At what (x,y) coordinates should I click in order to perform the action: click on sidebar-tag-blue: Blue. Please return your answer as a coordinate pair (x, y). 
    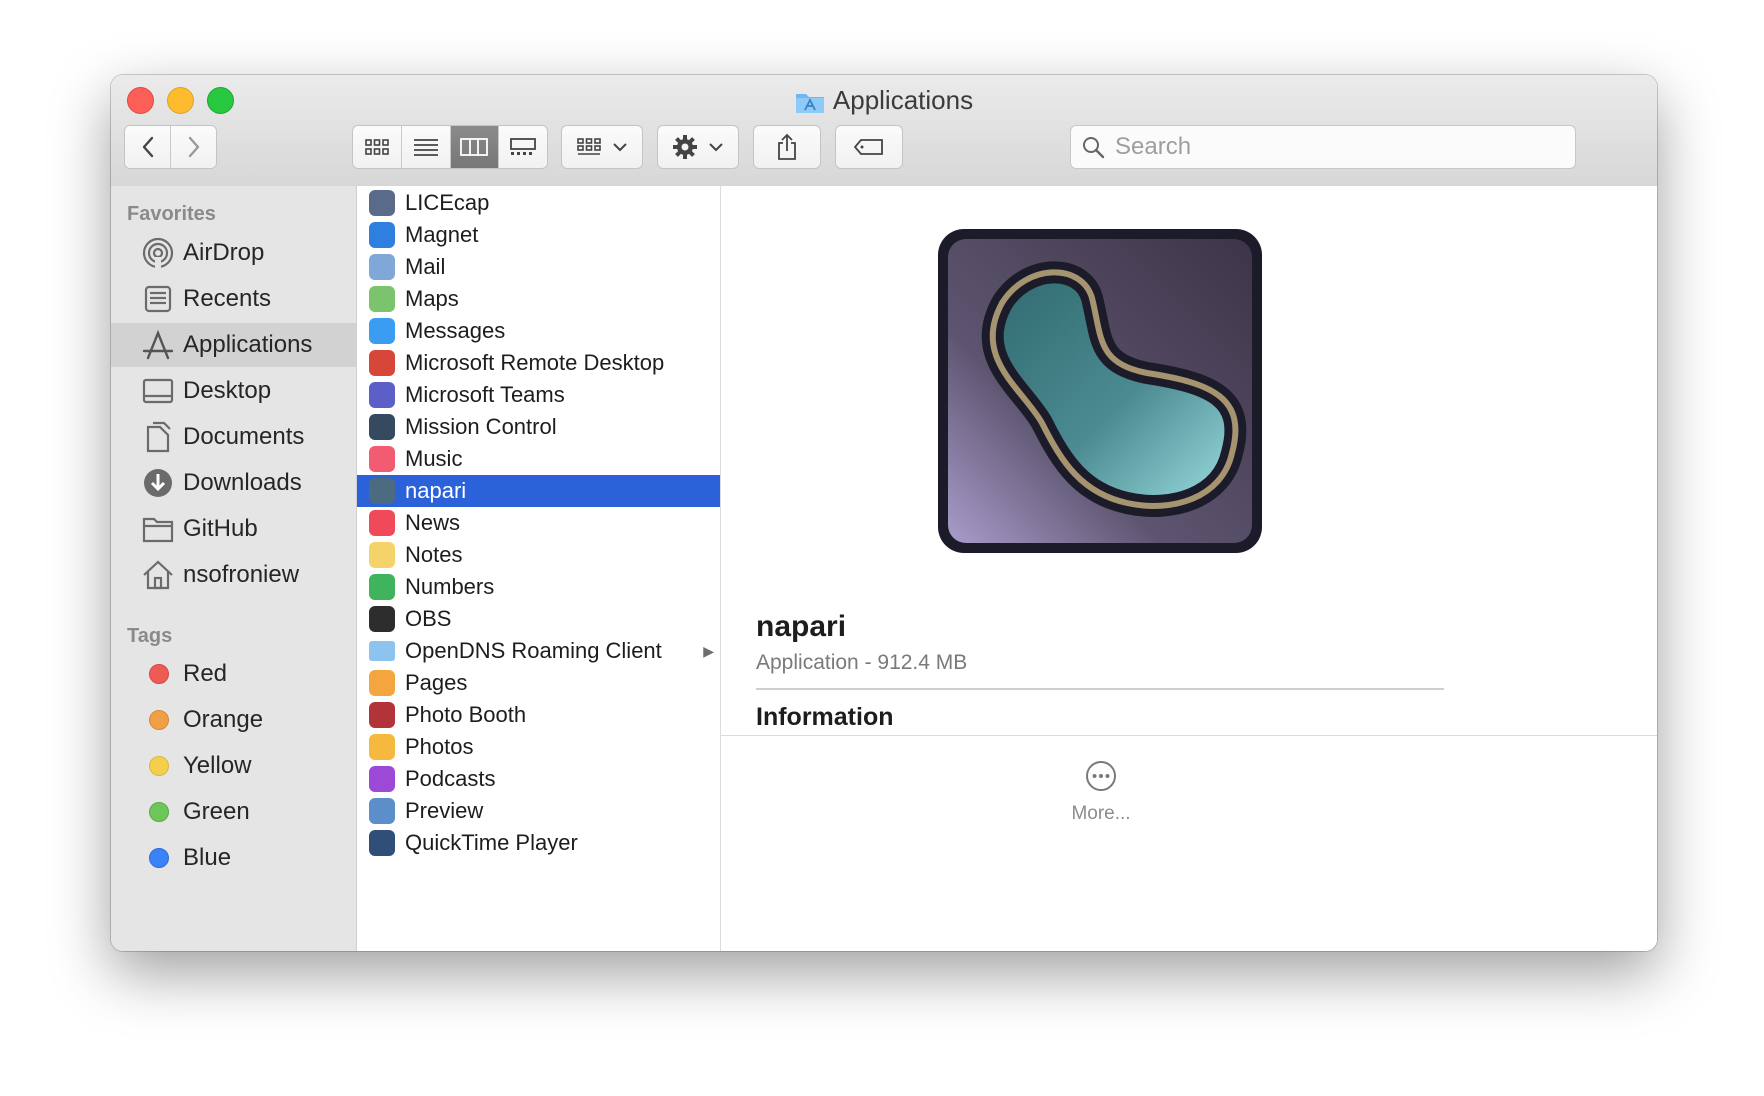
    Looking at the image, I should click on (233, 858).